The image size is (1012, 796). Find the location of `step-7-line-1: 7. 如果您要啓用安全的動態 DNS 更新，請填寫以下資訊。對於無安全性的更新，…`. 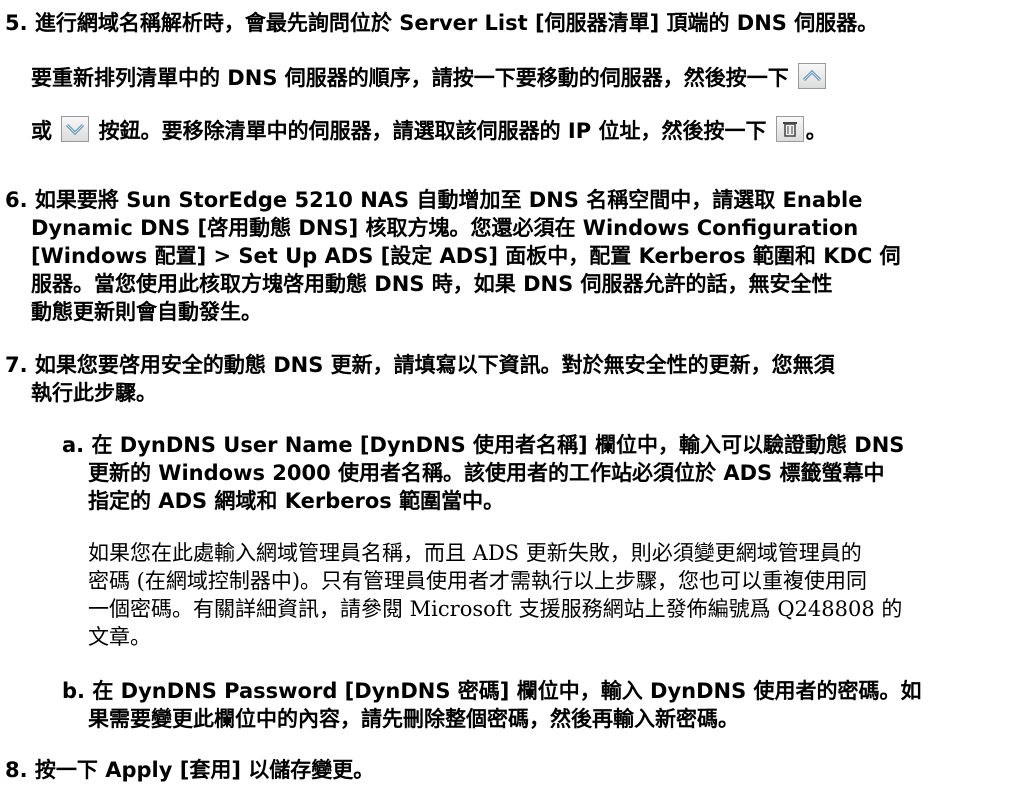

step-7-line-1: 7. 如果您要啓用安全的動態 DNS 更新，請填寫以下資訊。對於無安全性的更新，… is located at coordinates (420, 365).